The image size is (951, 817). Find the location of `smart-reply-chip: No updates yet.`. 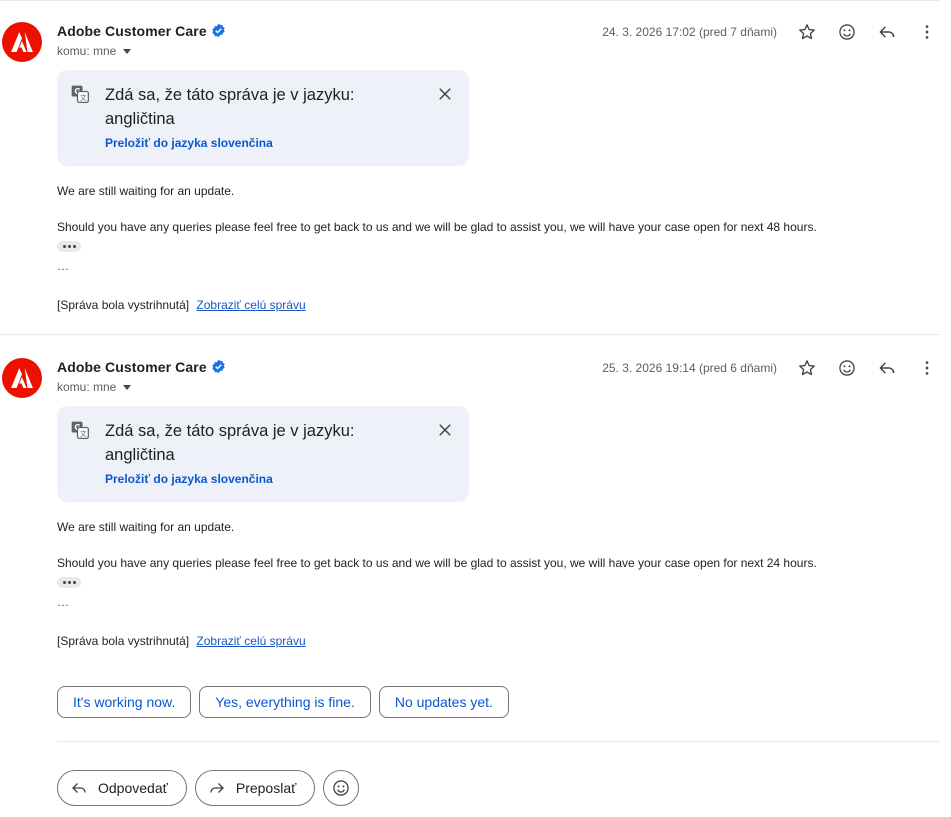

smart-reply-chip: No updates yet. is located at coordinates (443, 702).